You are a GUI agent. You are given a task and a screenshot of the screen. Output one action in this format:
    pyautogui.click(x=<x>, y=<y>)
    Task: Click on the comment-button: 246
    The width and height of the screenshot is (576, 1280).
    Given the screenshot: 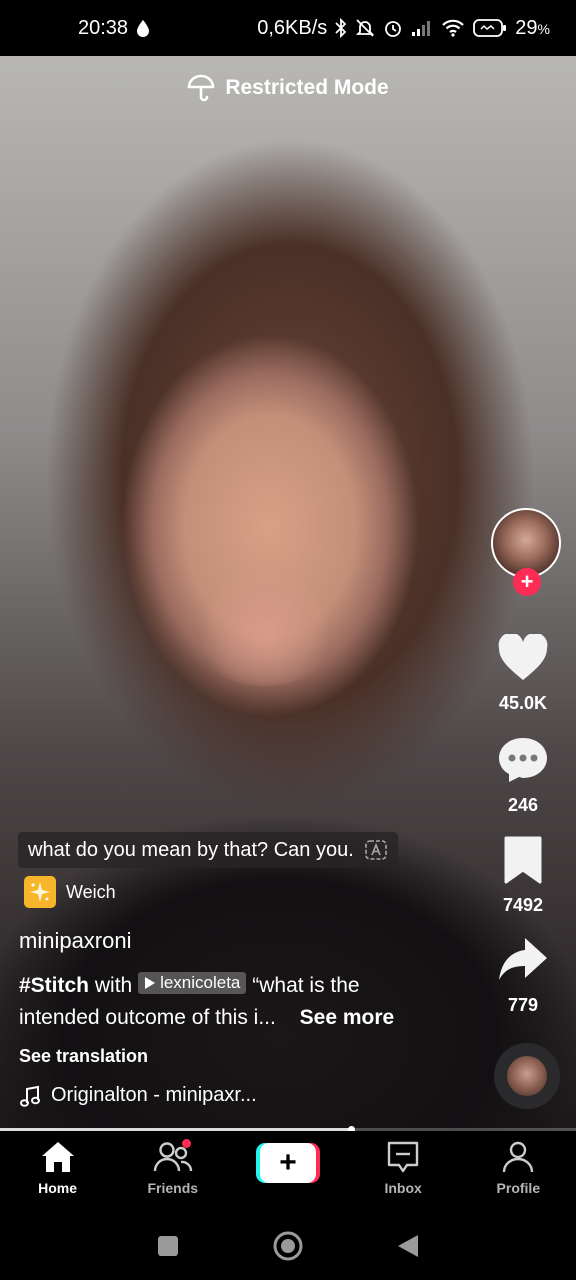 What is the action you would take?
    pyautogui.click(x=523, y=776)
    